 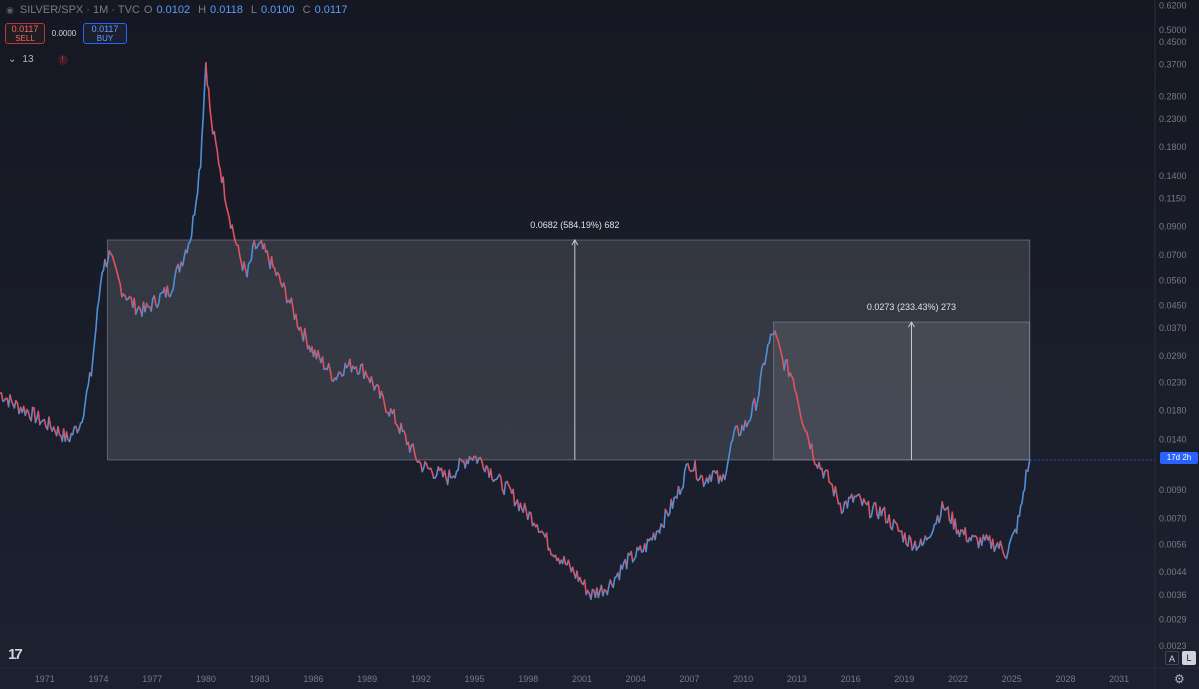 I want to click on y-tick-label: 0.0090, so click(x=1173, y=490).